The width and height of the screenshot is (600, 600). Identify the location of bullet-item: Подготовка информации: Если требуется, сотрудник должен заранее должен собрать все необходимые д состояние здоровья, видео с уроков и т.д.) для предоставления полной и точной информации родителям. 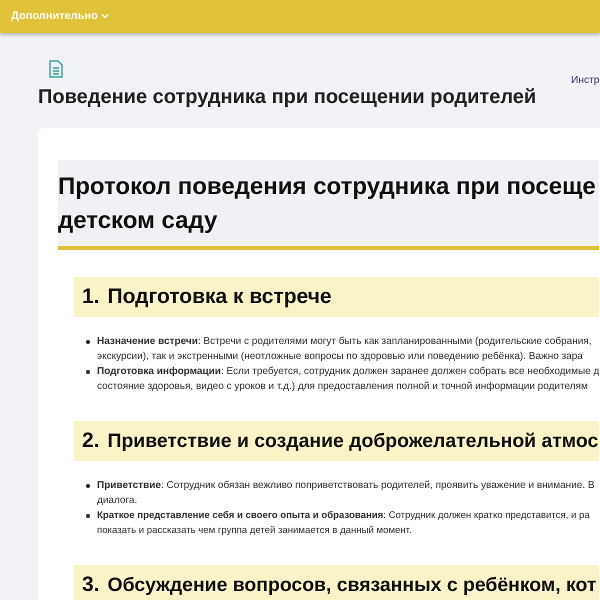
(348, 379).